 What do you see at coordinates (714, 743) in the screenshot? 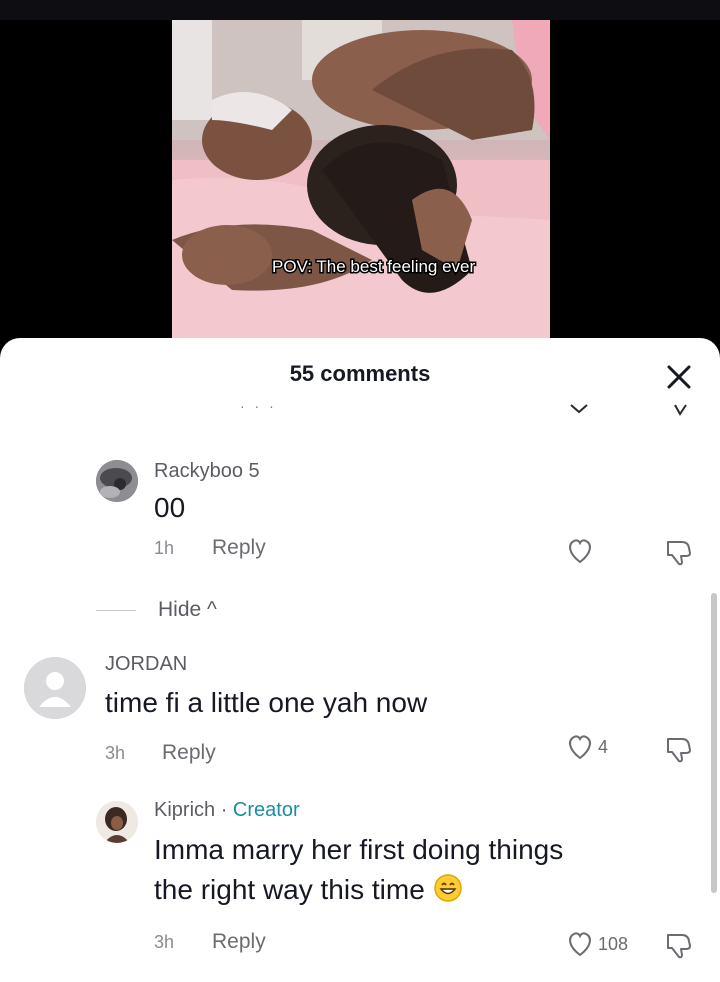
I see `scrollbar` at bounding box center [714, 743].